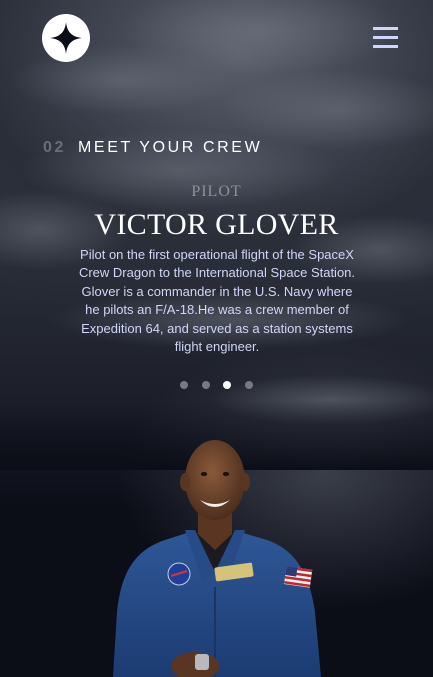  What do you see at coordinates (54, 147) in the screenshot?
I see `section-number: 02` at bounding box center [54, 147].